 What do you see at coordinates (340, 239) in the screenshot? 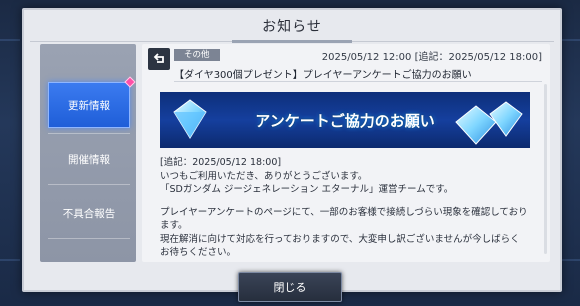
I see `body-line: 現在解消に向けて対応を行っておりますので、大変申し訳ございませんが今しばらく` at bounding box center [340, 239].